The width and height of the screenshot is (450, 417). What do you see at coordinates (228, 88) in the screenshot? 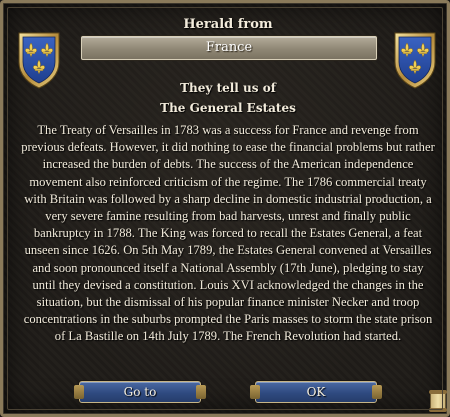
I see `lead-text: They tell us of` at bounding box center [228, 88].